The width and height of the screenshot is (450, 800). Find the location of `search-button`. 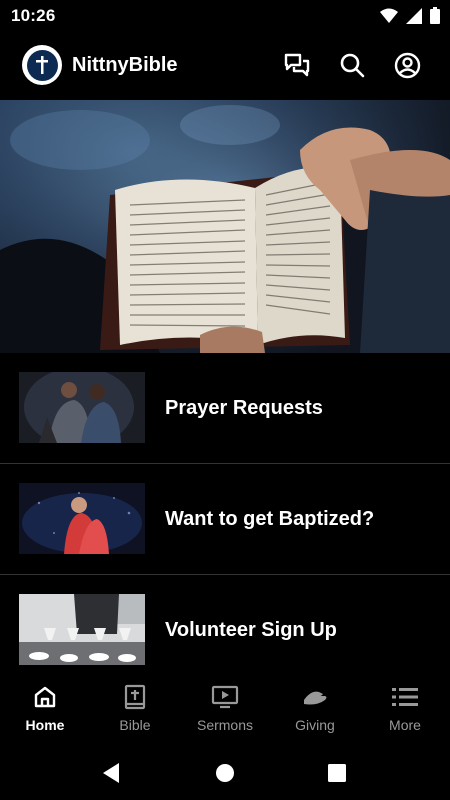

search-button is located at coordinates (352, 65).